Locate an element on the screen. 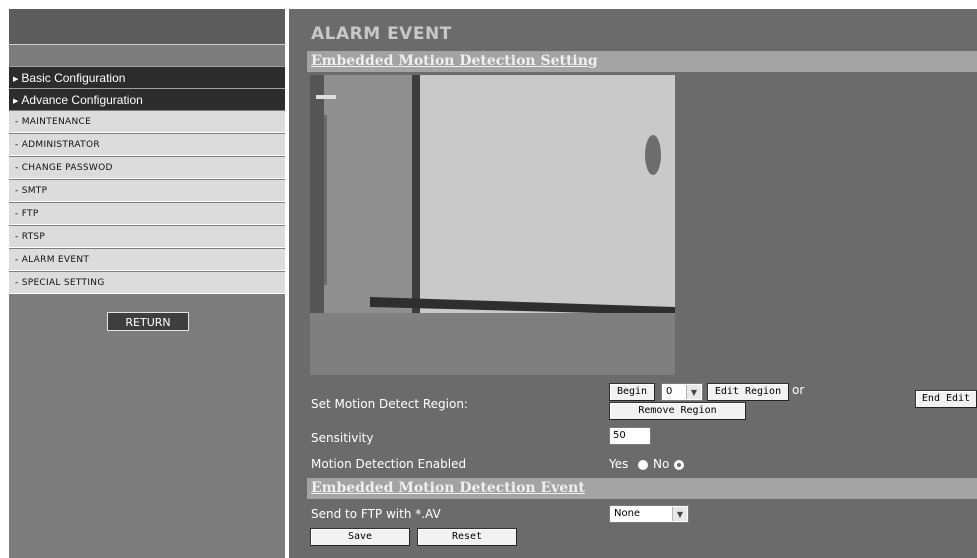 Image resolution: width=977 pixels, height=558 pixels. sensitivity-label: Sensitivity is located at coordinates (342, 438).